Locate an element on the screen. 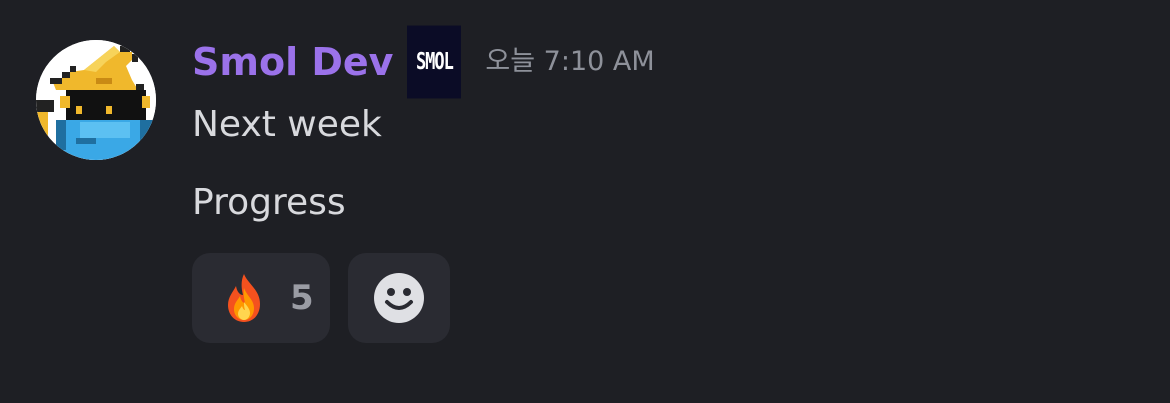  reaction-fire-button: 5 is located at coordinates (261, 298).